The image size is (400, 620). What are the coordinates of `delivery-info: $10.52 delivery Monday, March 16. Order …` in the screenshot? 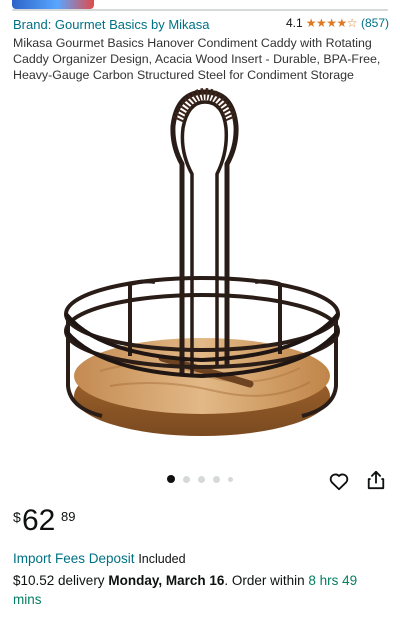 It's located at (198, 590).